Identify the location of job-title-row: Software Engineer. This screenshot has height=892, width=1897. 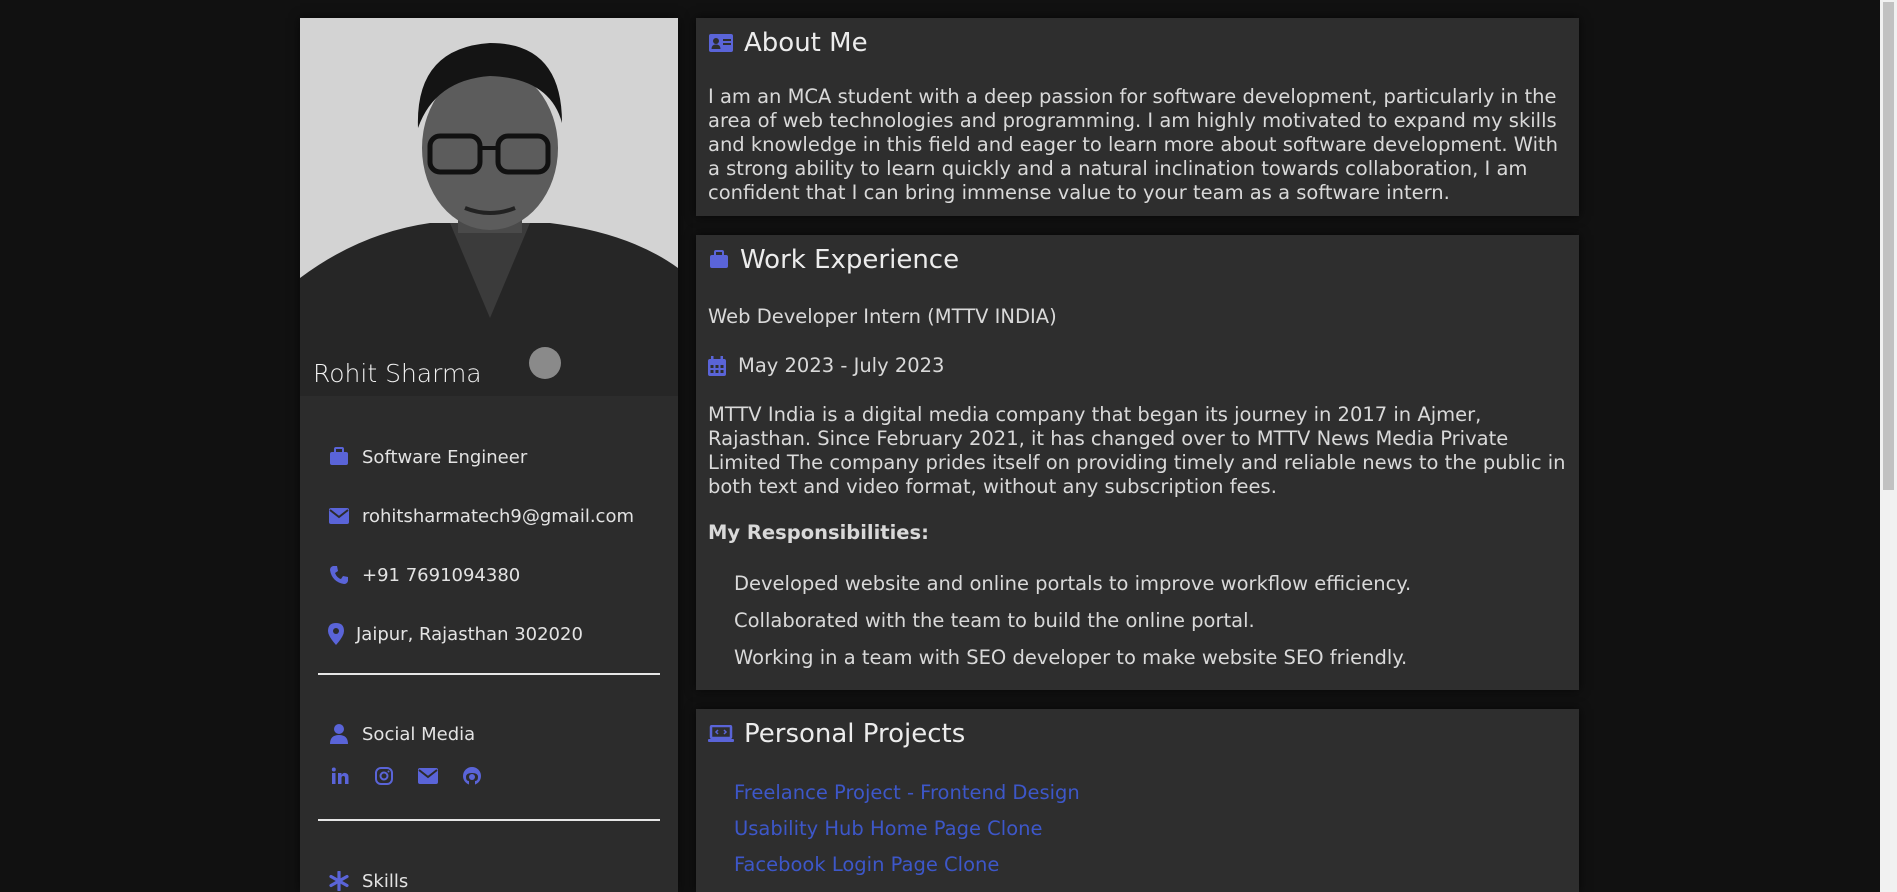
(427, 457).